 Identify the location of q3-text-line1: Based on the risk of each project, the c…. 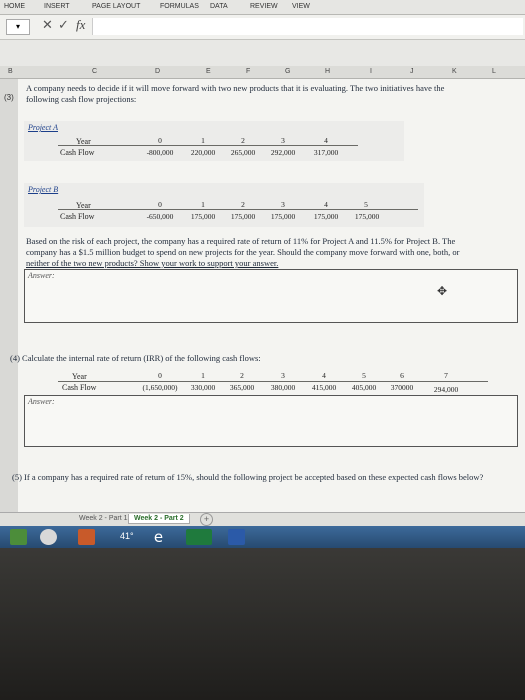
(241, 241).